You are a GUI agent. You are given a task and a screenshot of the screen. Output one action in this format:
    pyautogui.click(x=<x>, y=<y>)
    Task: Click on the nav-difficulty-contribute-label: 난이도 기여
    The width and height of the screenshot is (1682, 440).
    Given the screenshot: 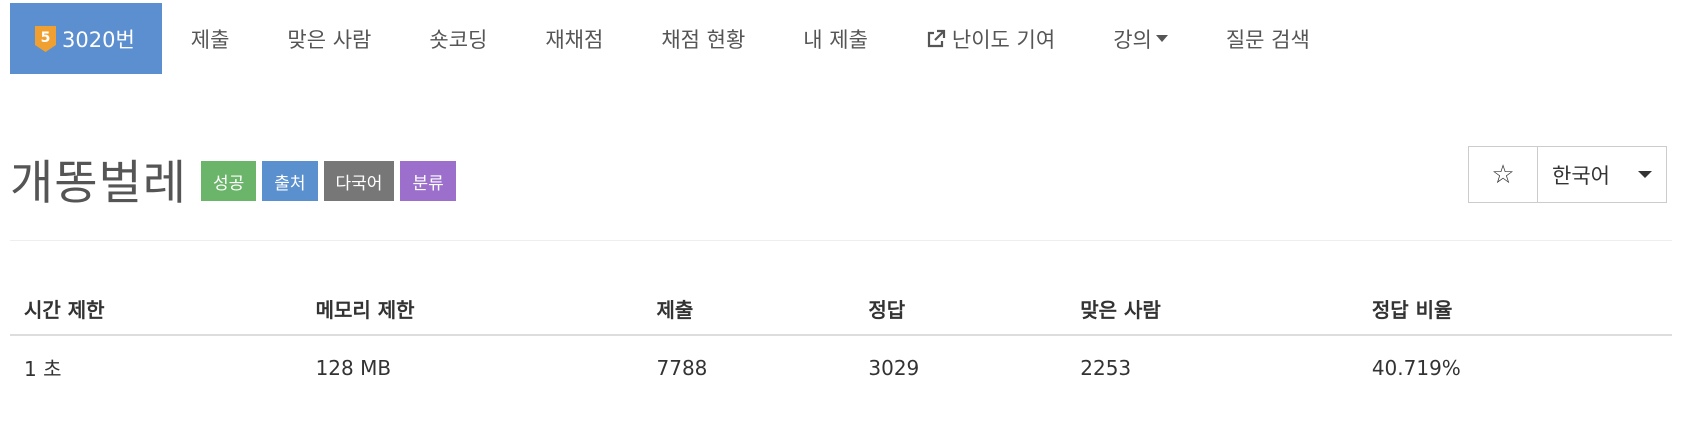 What is the action you would take?
    pyautogui.click(x=1003, y=39)
    